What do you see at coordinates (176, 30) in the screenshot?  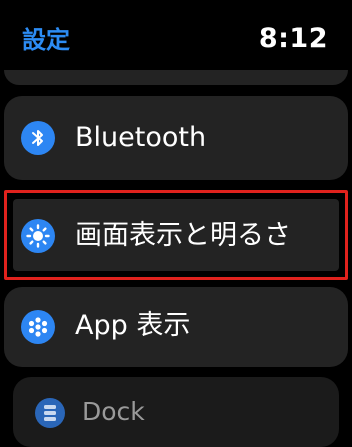 I see `status-bar: 設定 8:12` at bounding box center [176, 30].